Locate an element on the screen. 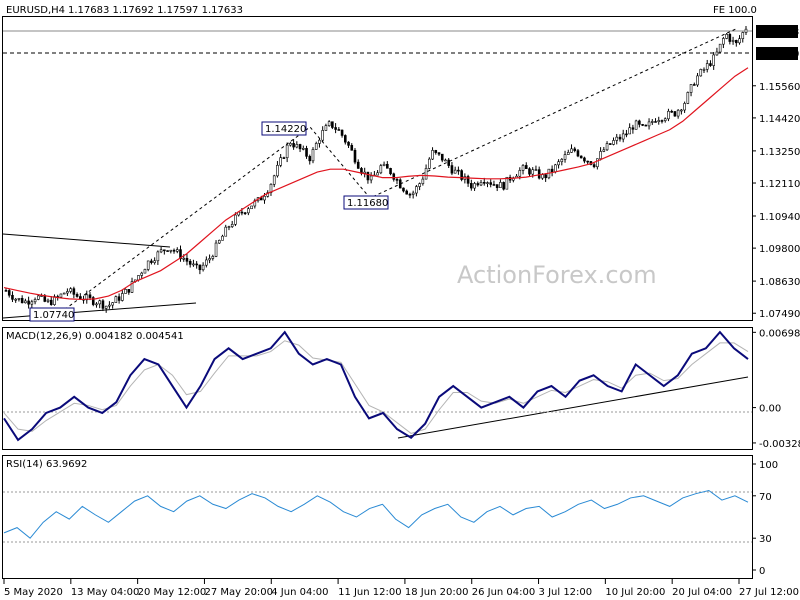 The width and height of the screenshot is (800, 600). macd-title: MACD(12,26,9) 0.004182 0.004541 is located at coordinates (95, 336).